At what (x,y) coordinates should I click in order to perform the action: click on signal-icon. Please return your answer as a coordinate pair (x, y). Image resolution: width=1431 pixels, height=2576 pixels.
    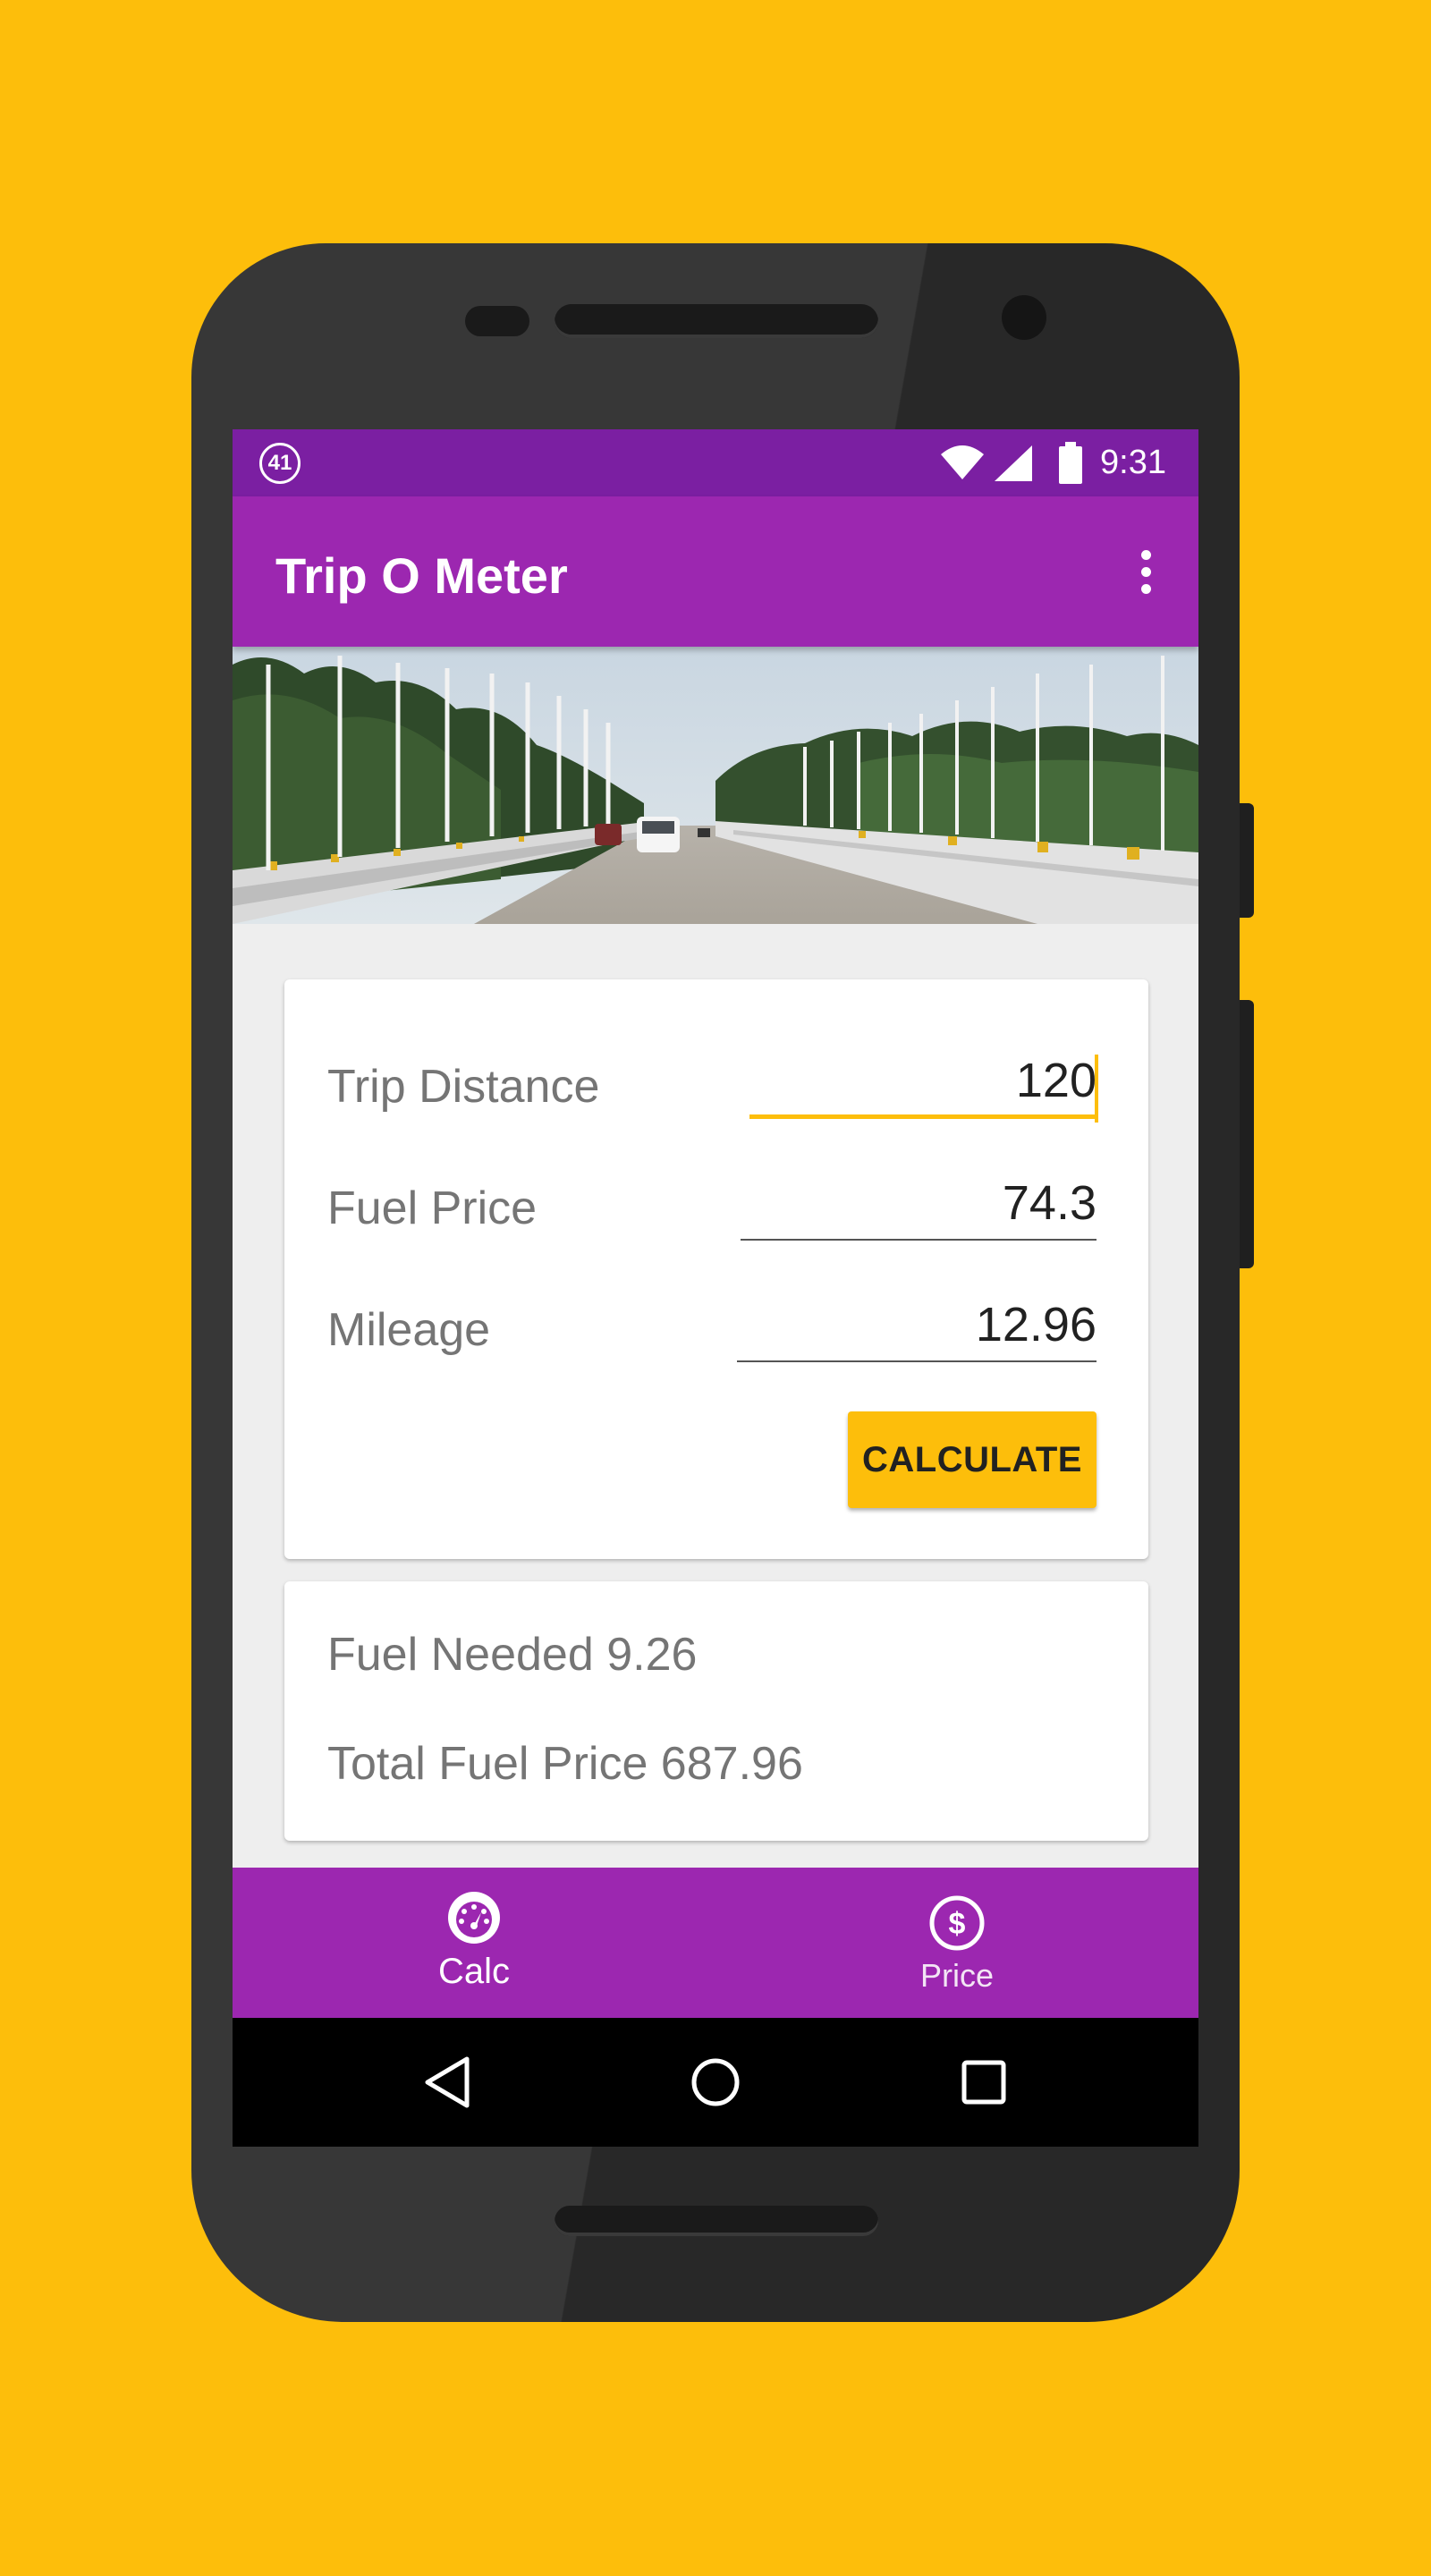
    Looking at the image, I should click on (1014, 463).